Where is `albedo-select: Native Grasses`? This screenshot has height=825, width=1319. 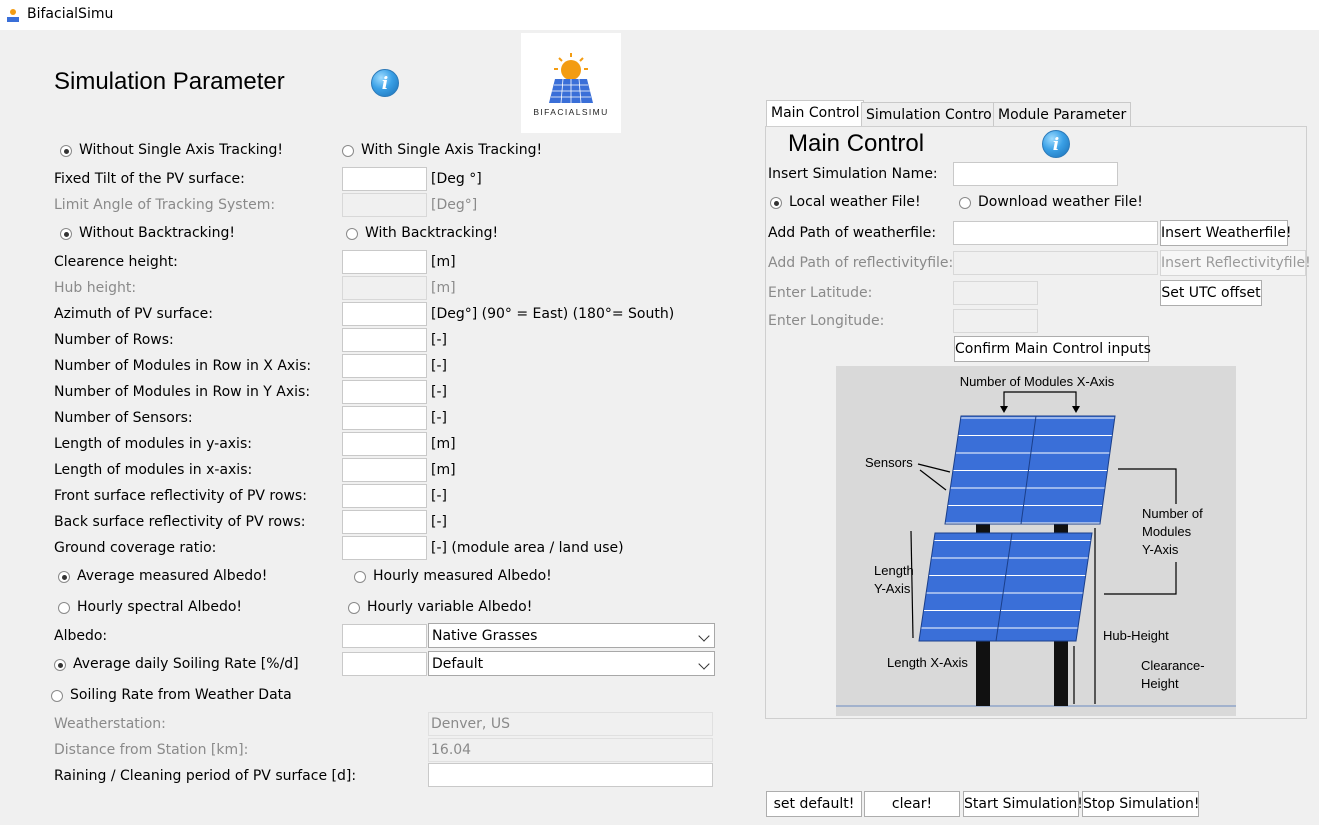
albedo-select: Native Grasses is located at coordinates (571, 635).